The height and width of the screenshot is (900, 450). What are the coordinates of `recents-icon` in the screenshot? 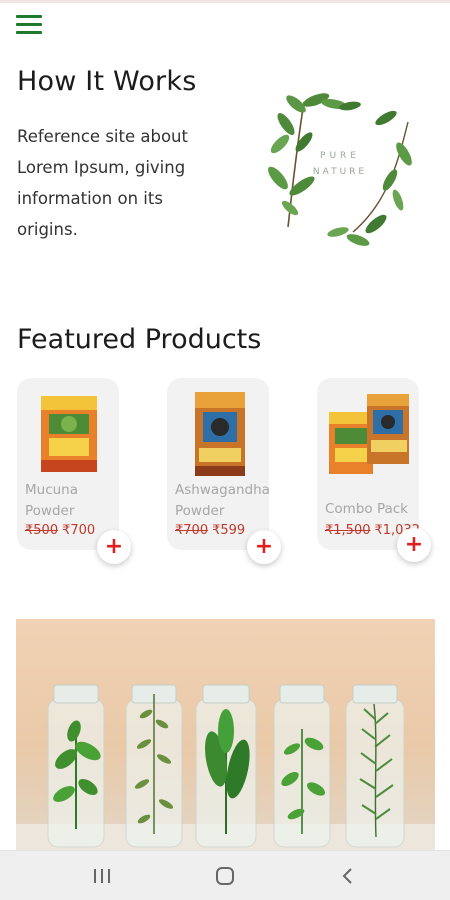 It's located at (102, 876).